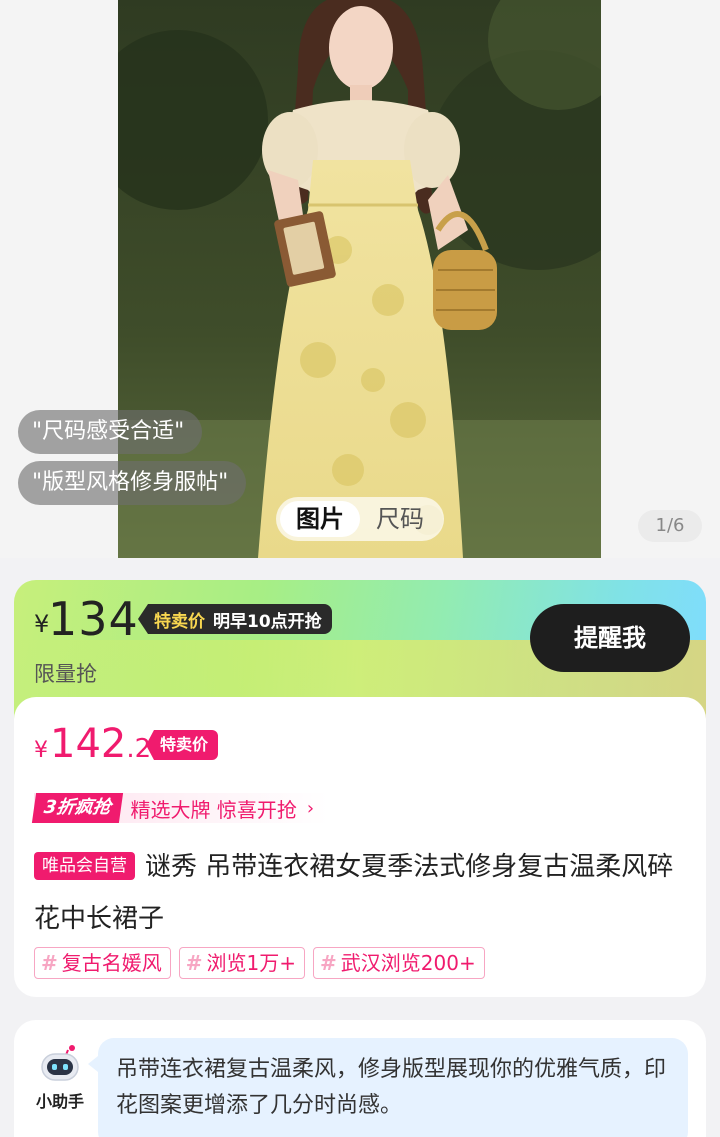 This screenshot has height=1137, width=720. I want to click on review-bubble: "尺码感受合适", so click(110, 432).